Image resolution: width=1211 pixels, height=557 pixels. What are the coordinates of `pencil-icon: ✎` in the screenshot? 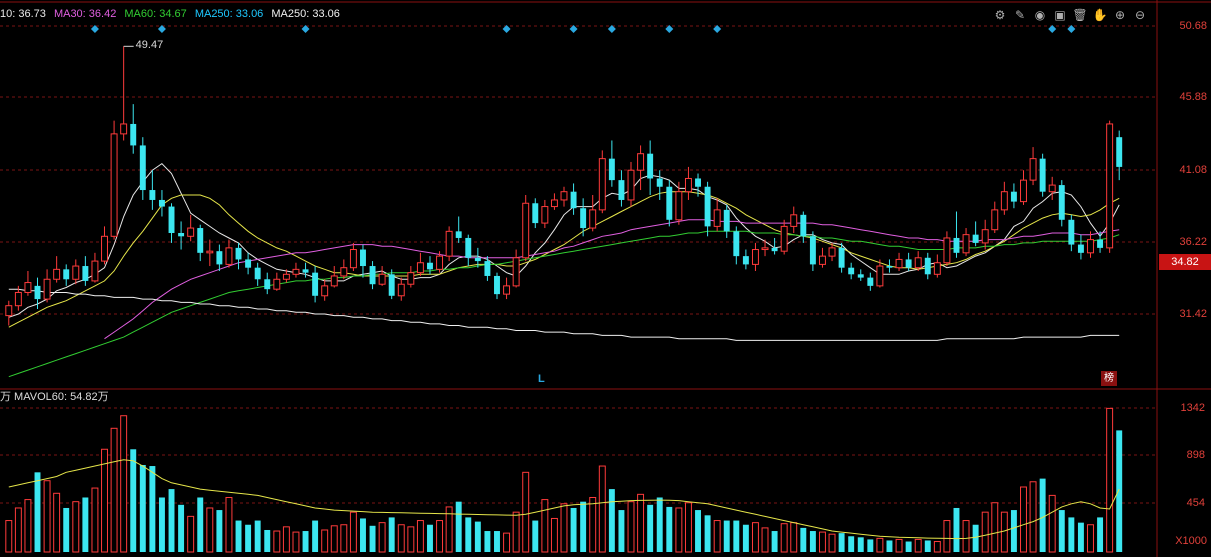 It's located at (1020, 15).